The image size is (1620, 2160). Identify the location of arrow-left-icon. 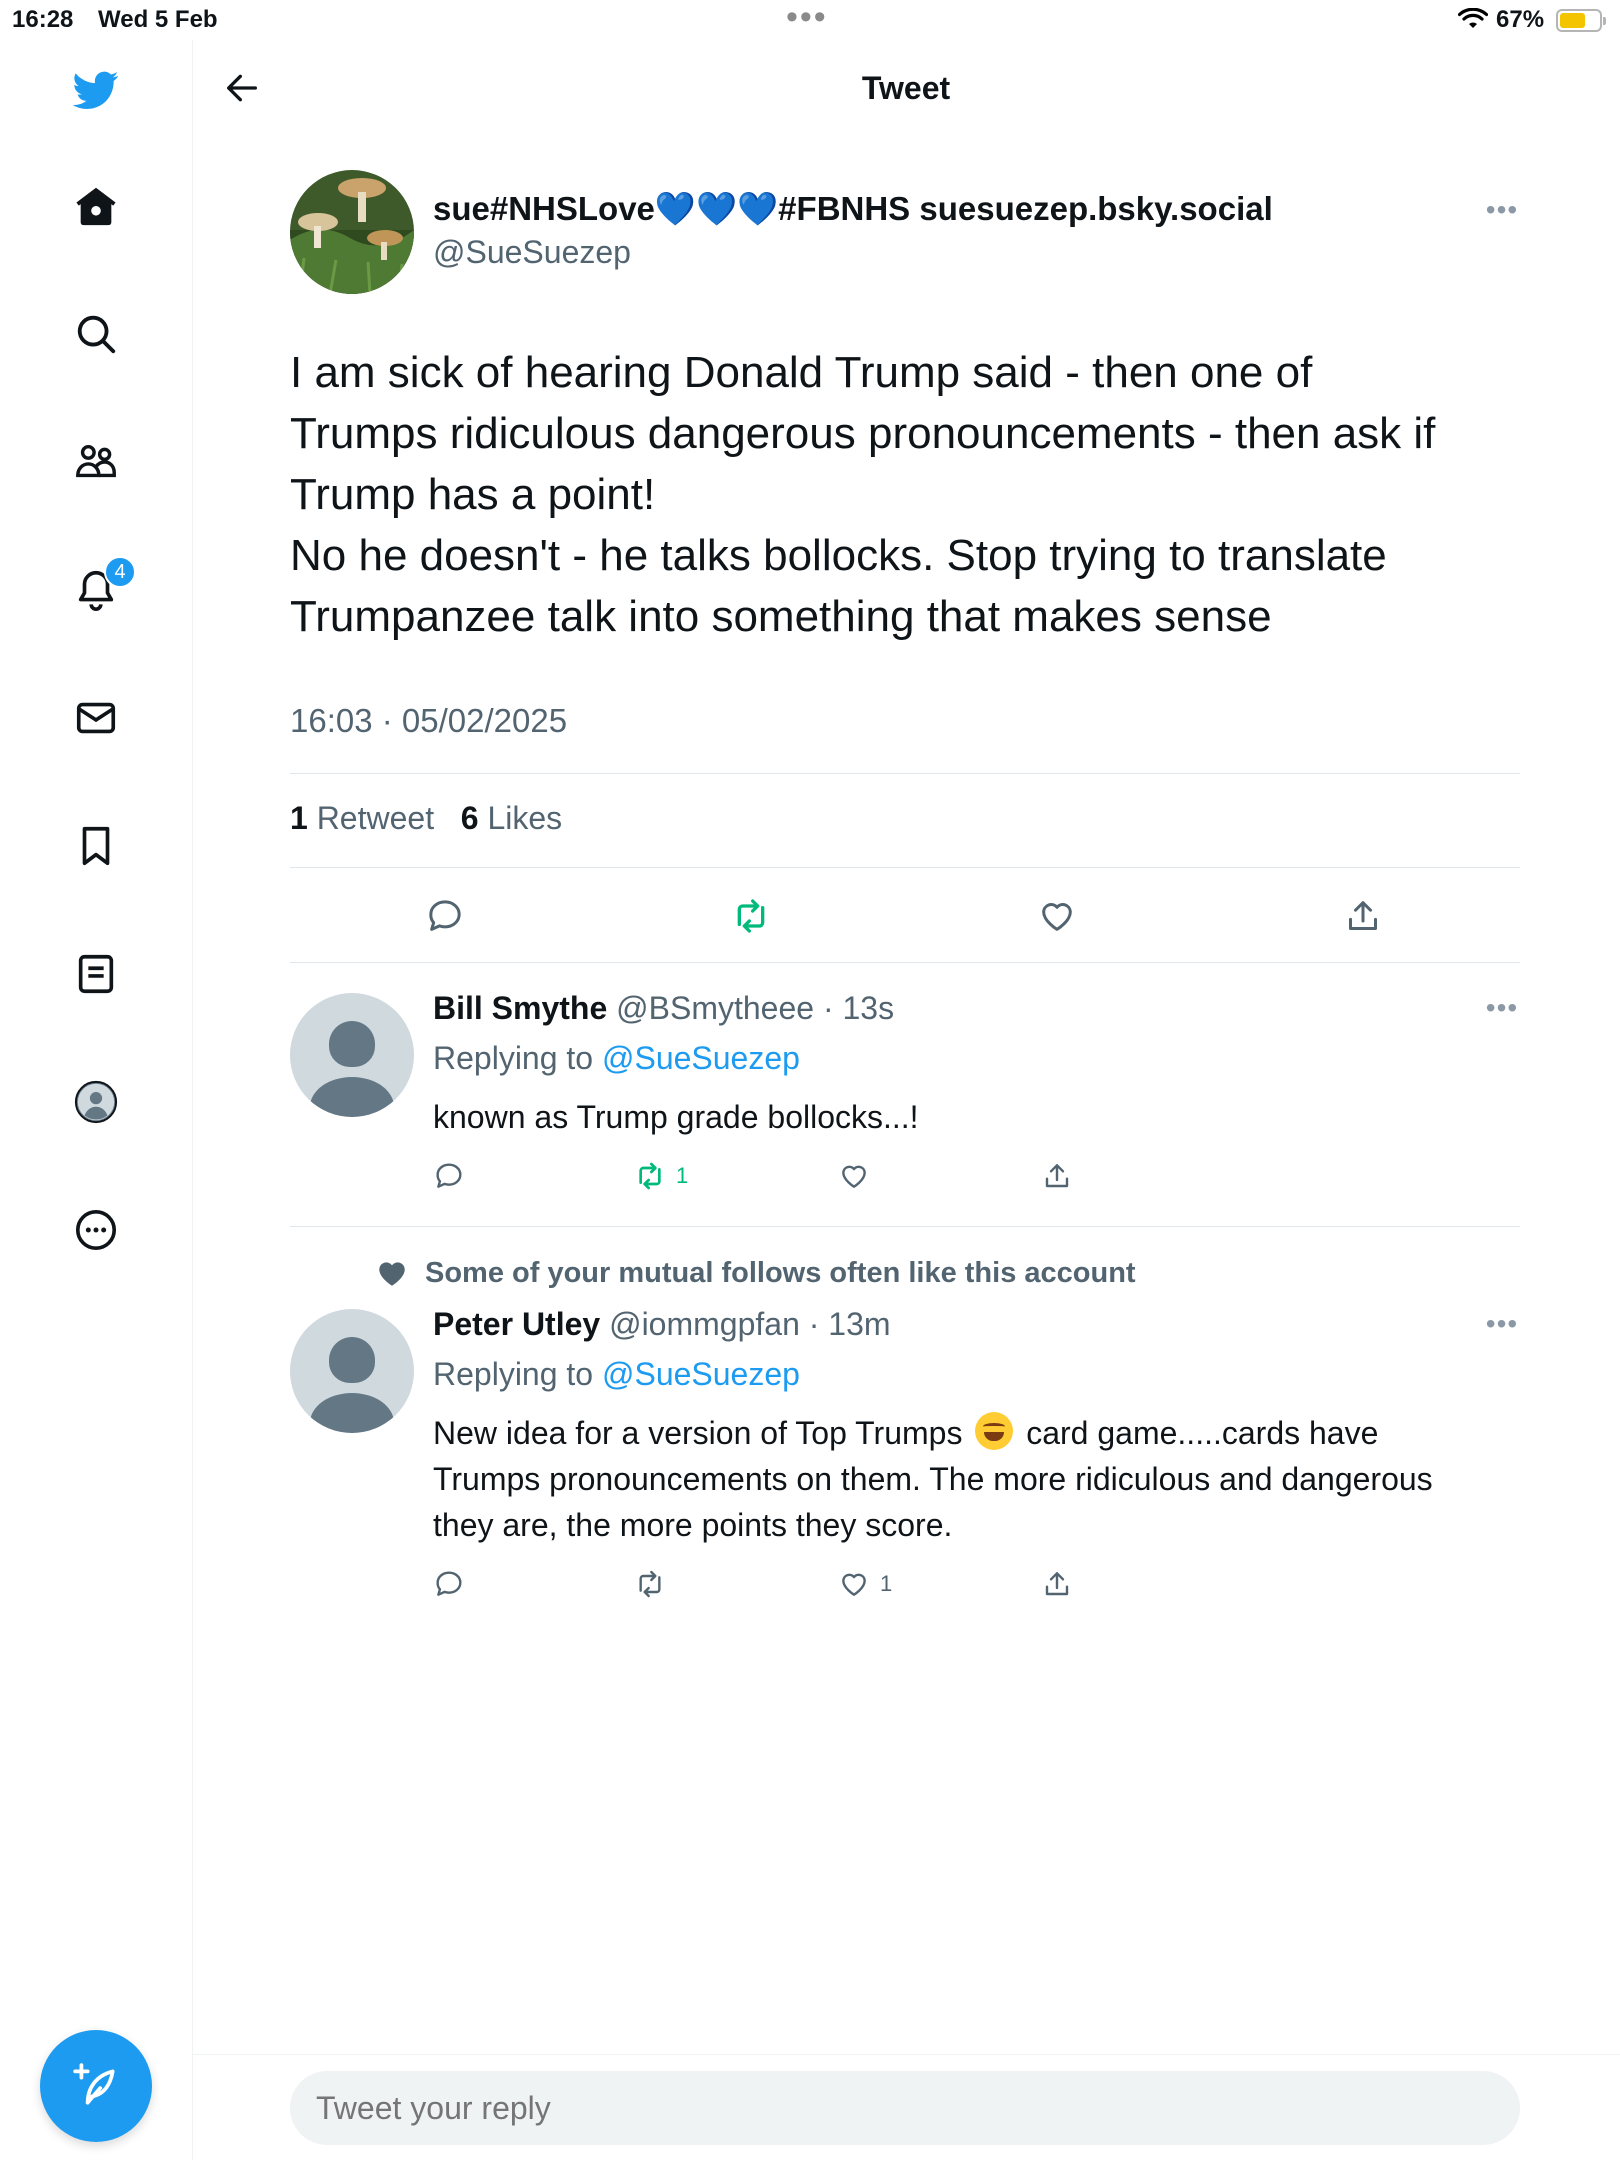
(242, 88).